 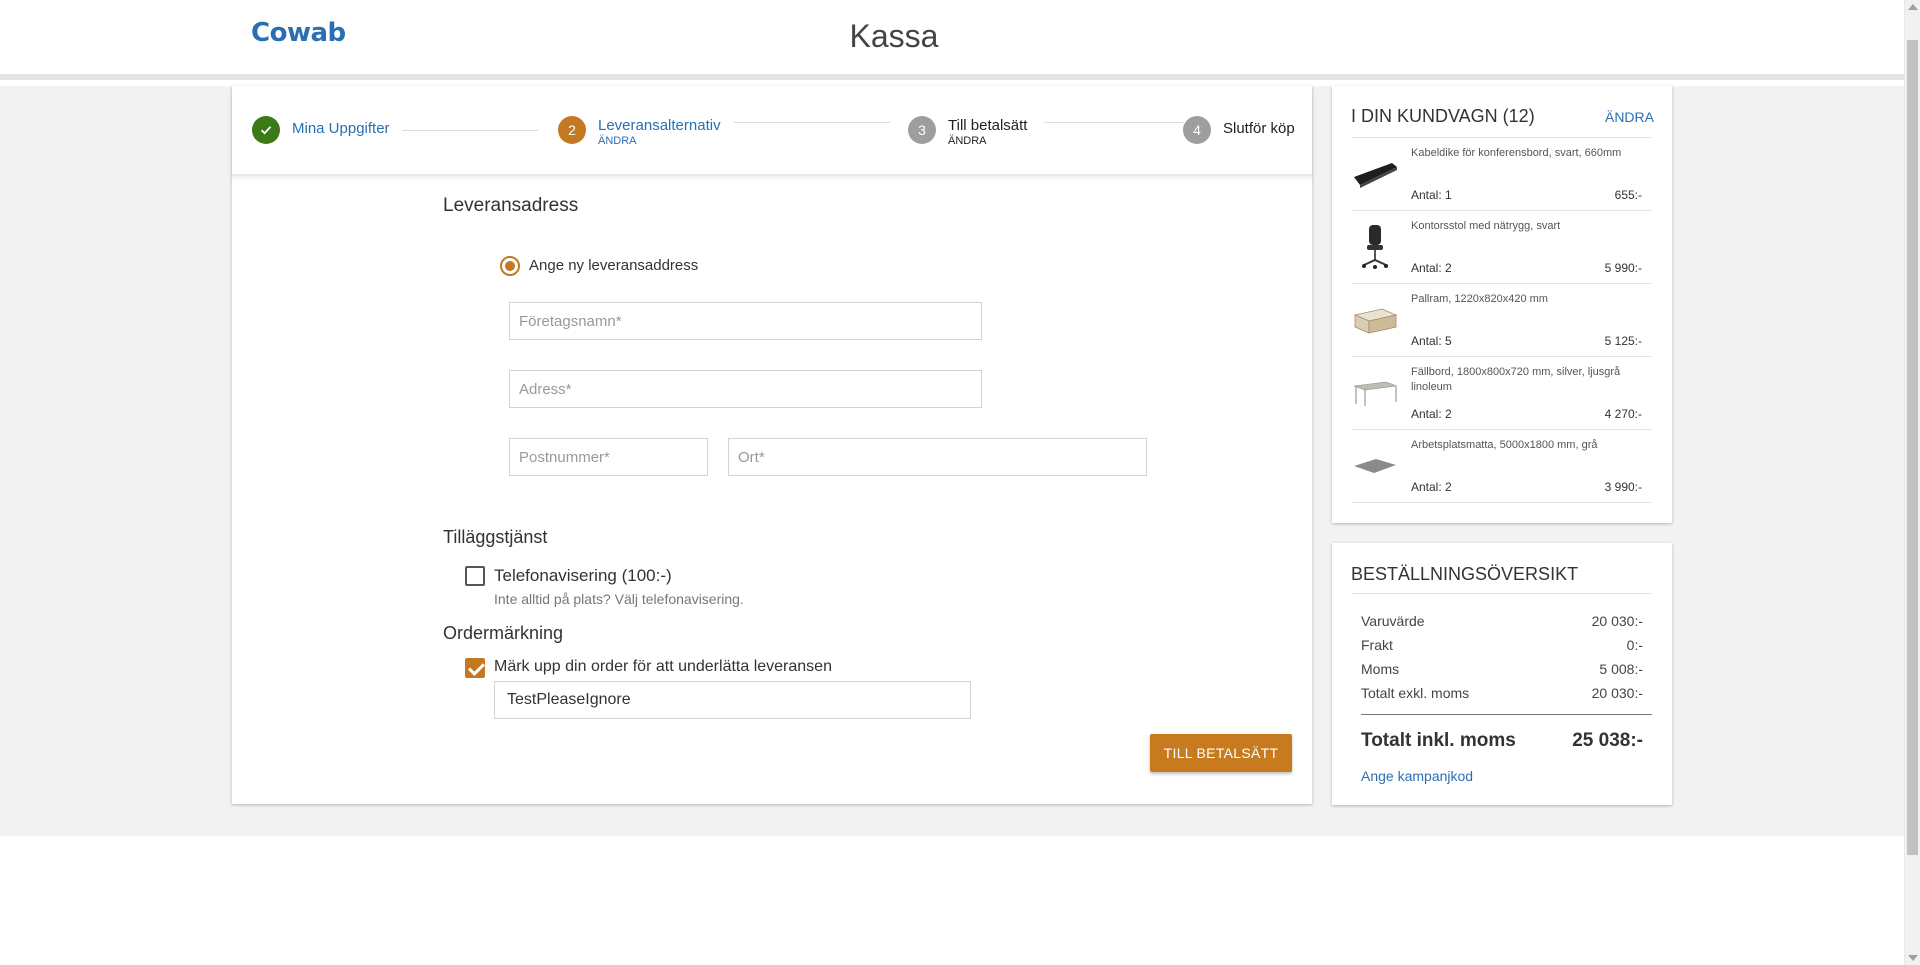 What do you see at coordinates (1465, 574) in the screenshot?
I see `order-summary-title: Beställningsöversikt` at bounding box center [1465, 574].